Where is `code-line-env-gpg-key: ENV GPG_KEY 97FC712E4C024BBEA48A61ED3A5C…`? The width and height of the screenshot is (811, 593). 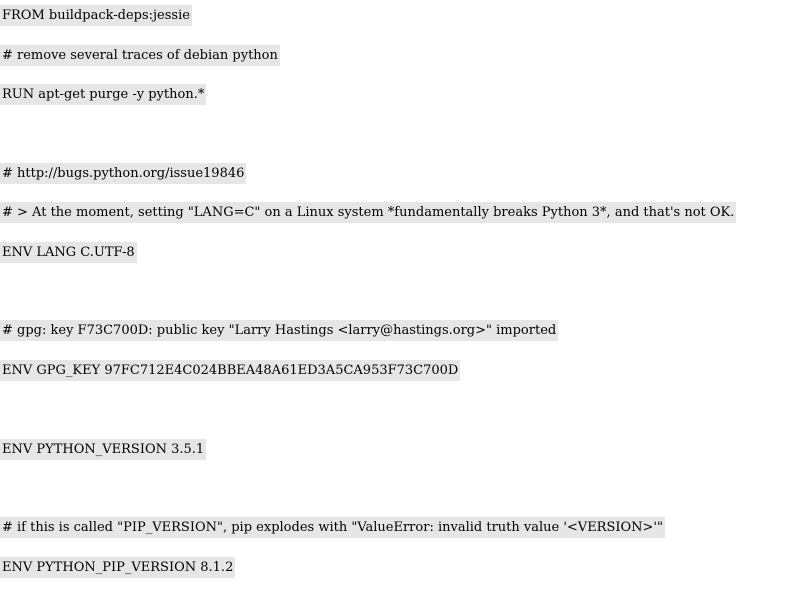 code-line-env-gpg-key: ENV GPG_KEY 97FC712E4C024BBEA48A61ED3A5C… is located at coordinates (230, 370).